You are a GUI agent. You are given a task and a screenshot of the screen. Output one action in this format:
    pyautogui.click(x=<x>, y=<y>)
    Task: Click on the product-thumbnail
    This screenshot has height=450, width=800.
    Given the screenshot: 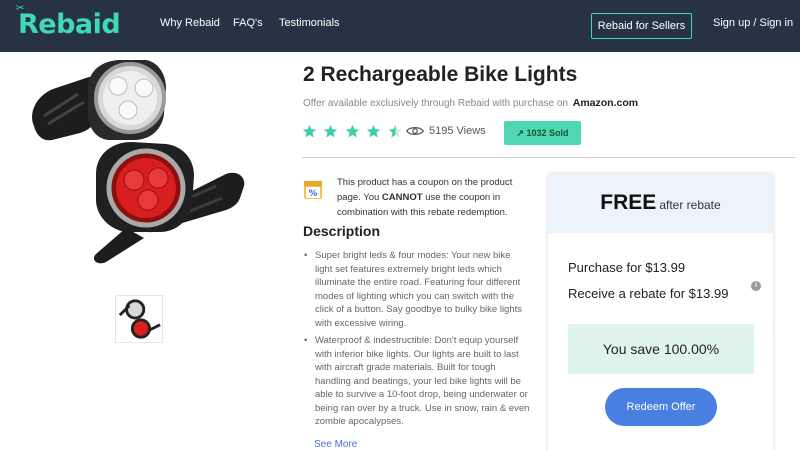 What is the action you would take?
    pyautogui.click(x=139, y=319)
    